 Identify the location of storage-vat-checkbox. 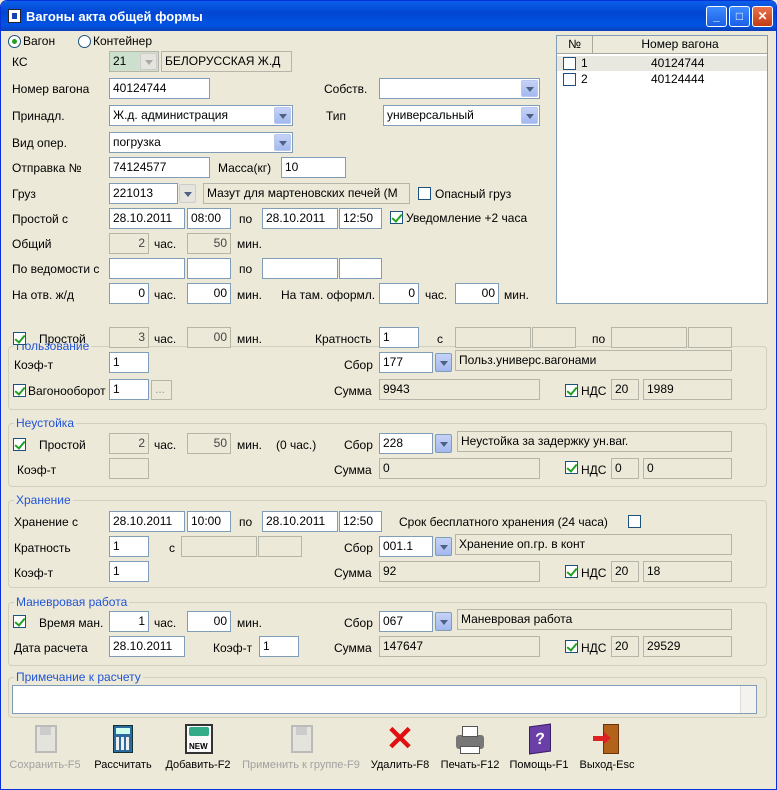
(571, 571).